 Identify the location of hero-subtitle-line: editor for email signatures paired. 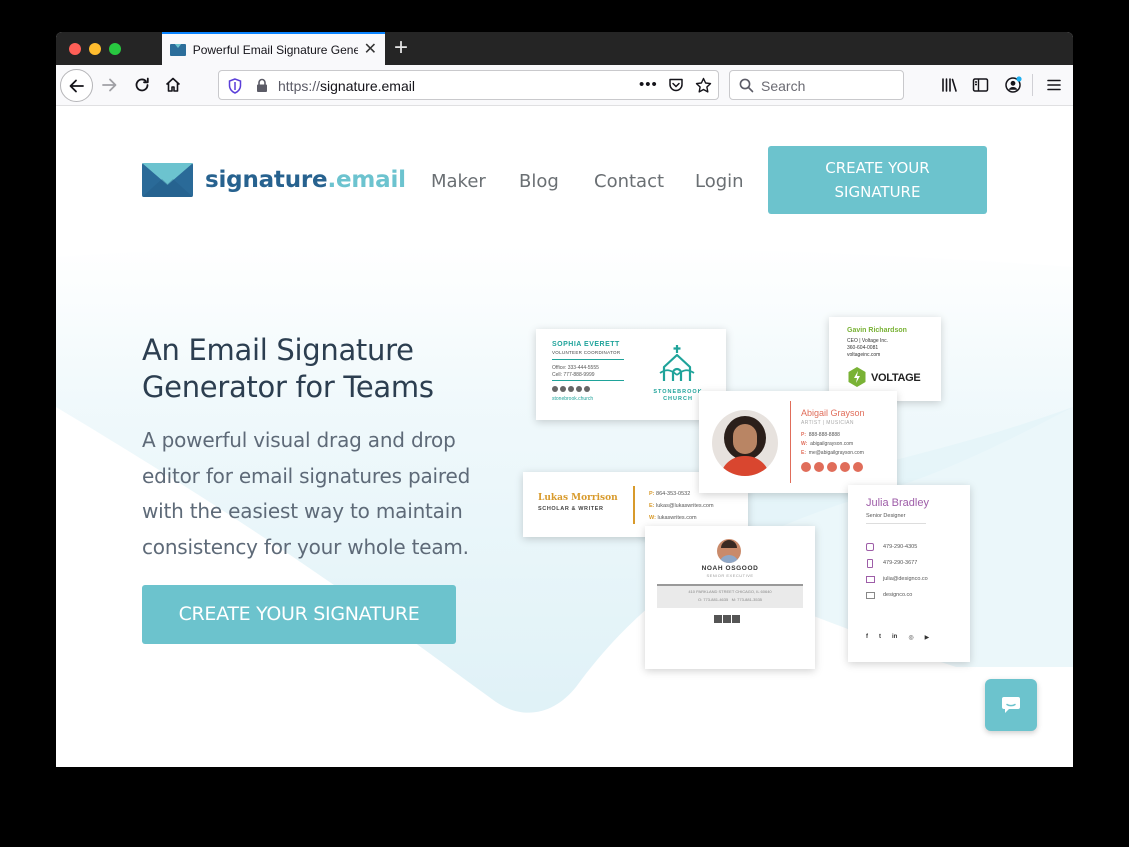
(306, 475).